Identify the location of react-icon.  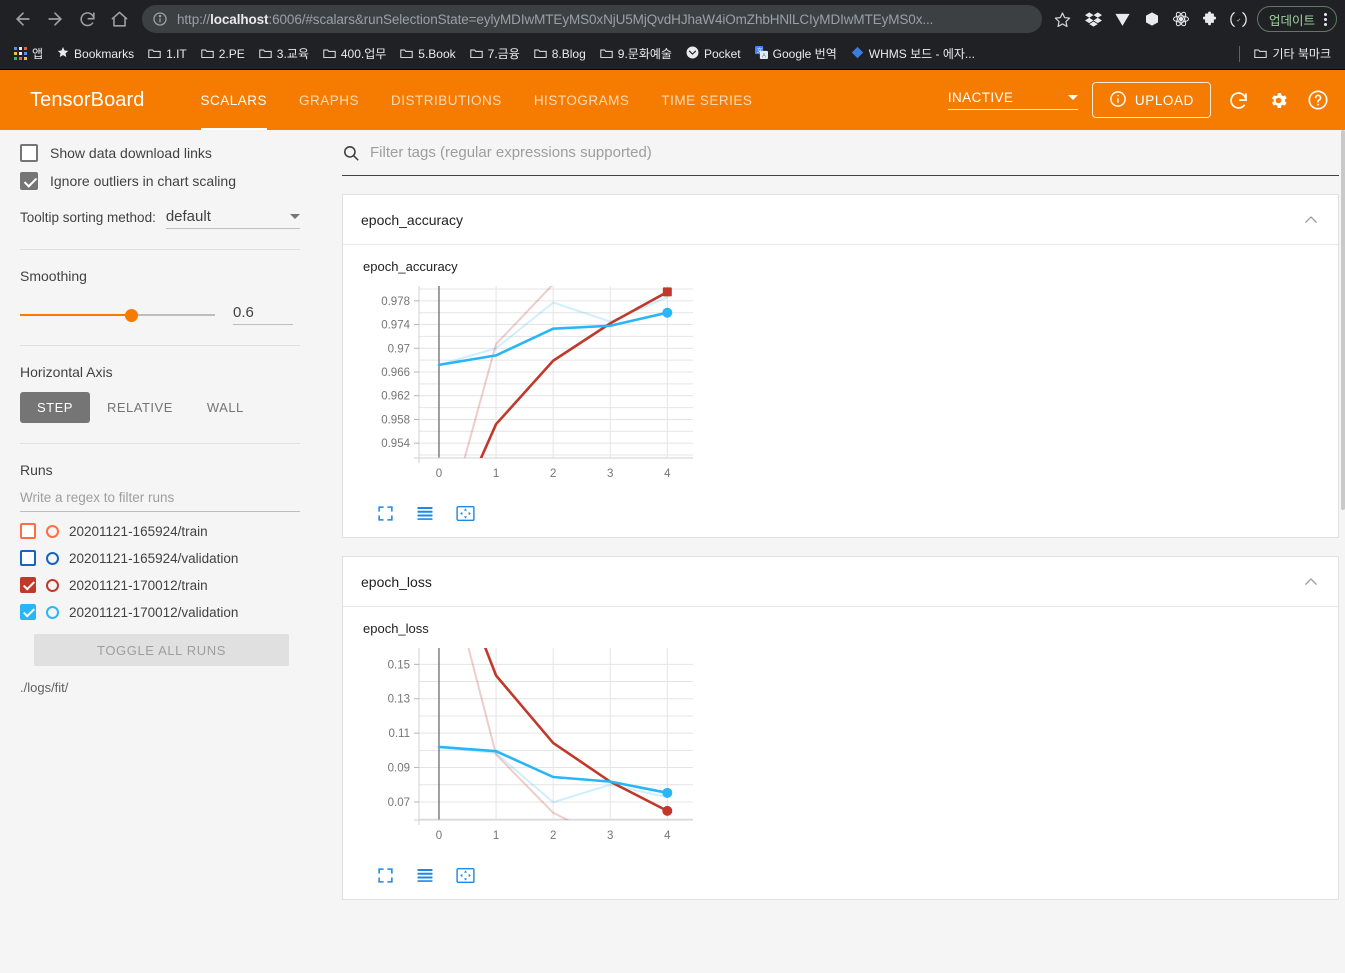
(1181, 19).